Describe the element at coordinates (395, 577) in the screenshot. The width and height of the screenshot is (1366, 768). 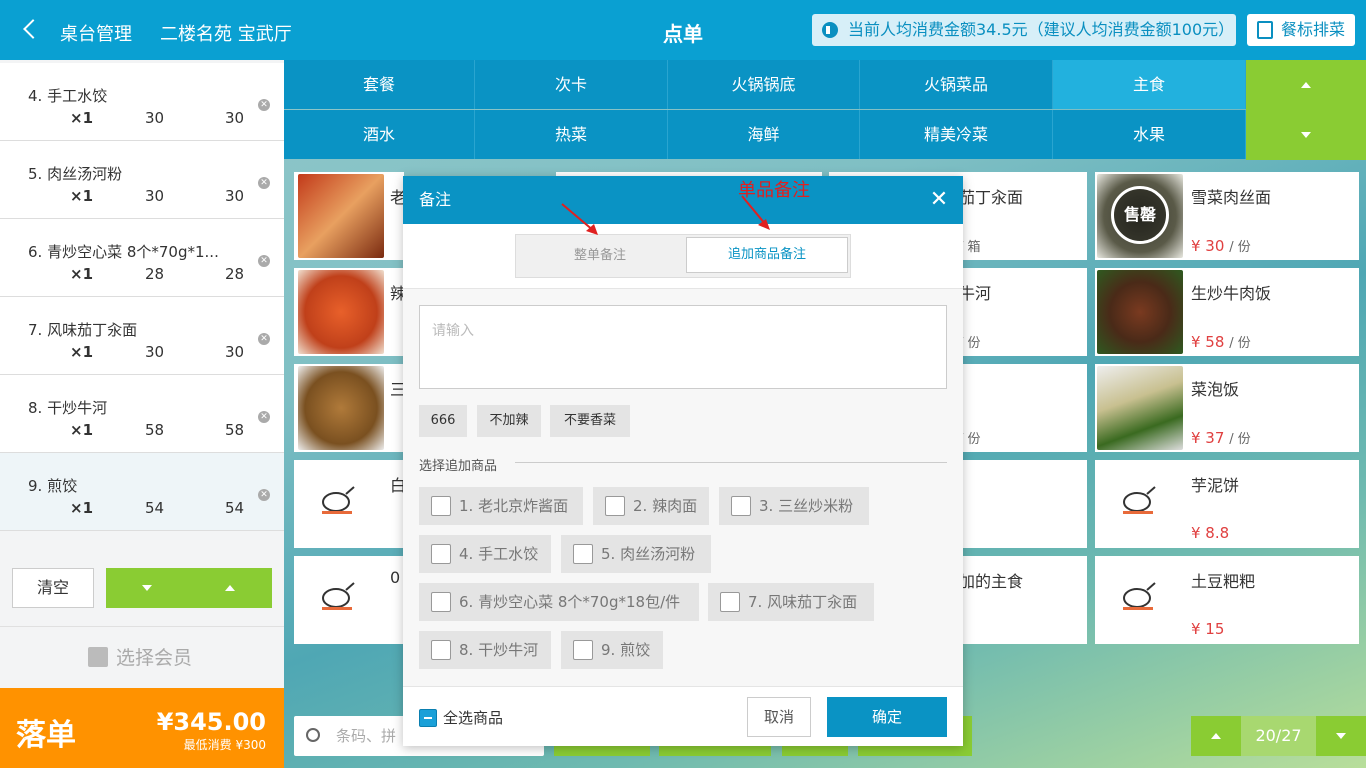
I see `dish-name: 0` at that location.